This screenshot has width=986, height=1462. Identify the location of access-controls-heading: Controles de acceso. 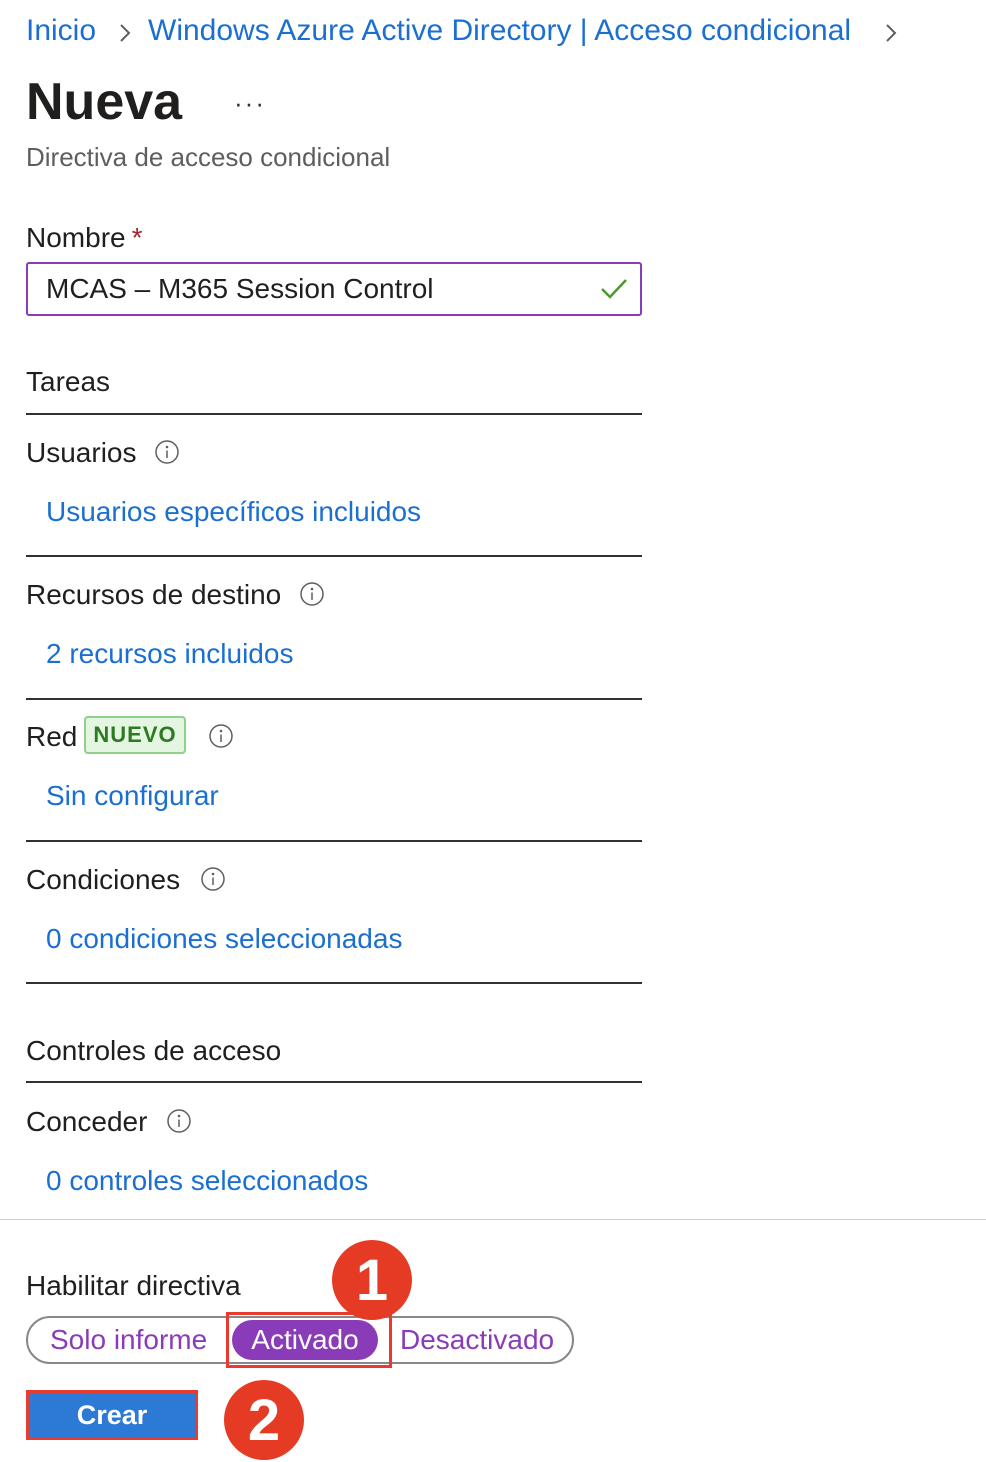
(154, 1050).